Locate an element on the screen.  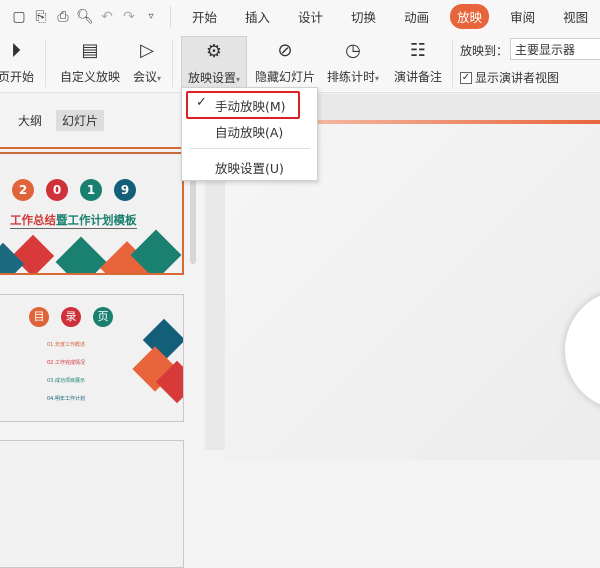
digit-badge: 9 is located at coordinates (125, 190).